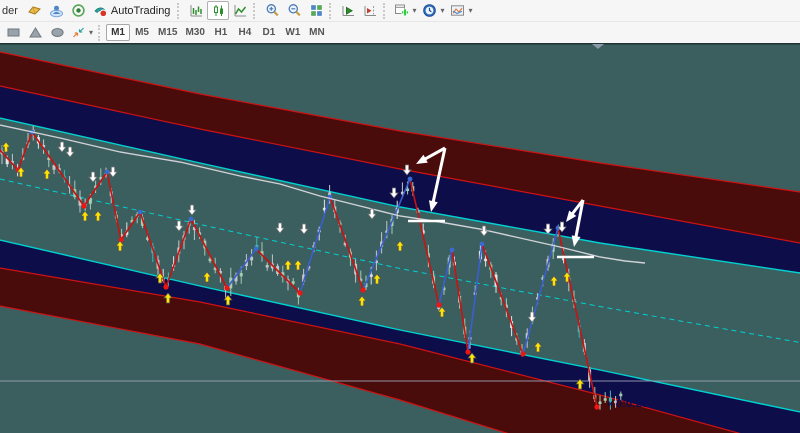 The height and width of the screenshot is (433, 800). Describe the element at coordinates (245, 32) in the screenshot. I see `timeframe-h4-button: H4` at that location.